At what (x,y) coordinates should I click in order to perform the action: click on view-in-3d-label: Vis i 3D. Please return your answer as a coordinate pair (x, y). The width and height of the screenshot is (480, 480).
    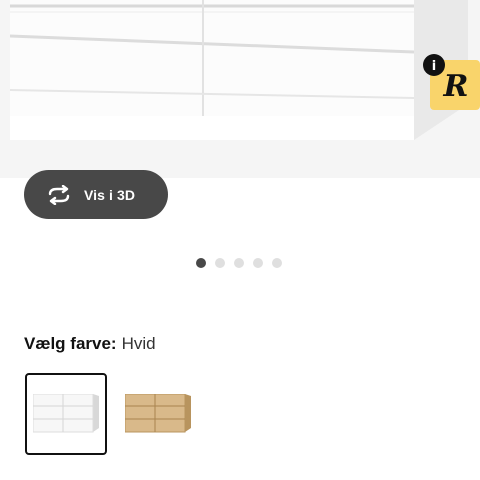
    Looking at the image, I should click on (110, 194).